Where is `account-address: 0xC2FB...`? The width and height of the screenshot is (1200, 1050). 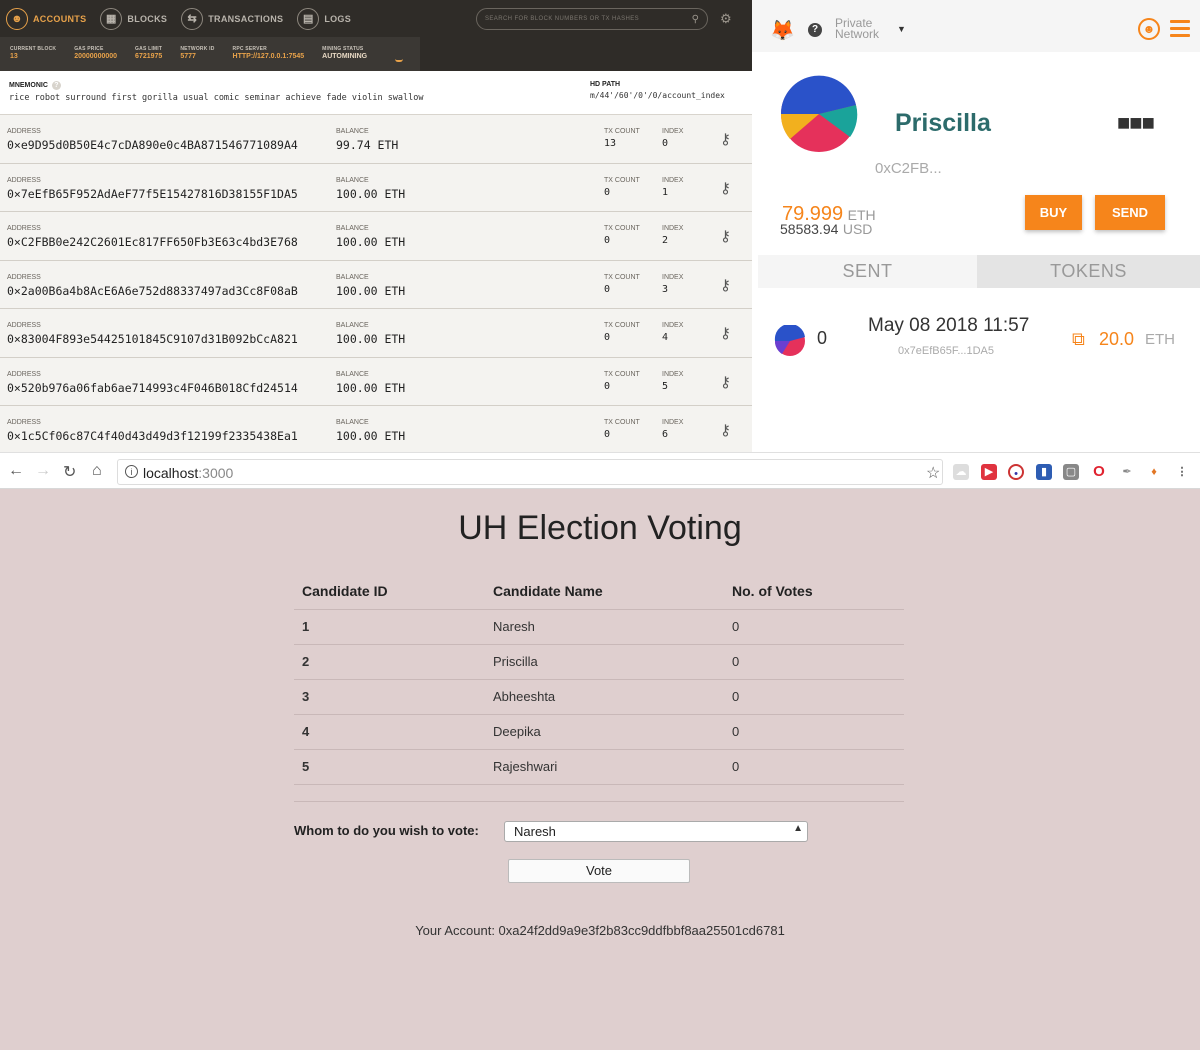 account-address: 0xC2FB... is located at coordinates (908, 168).